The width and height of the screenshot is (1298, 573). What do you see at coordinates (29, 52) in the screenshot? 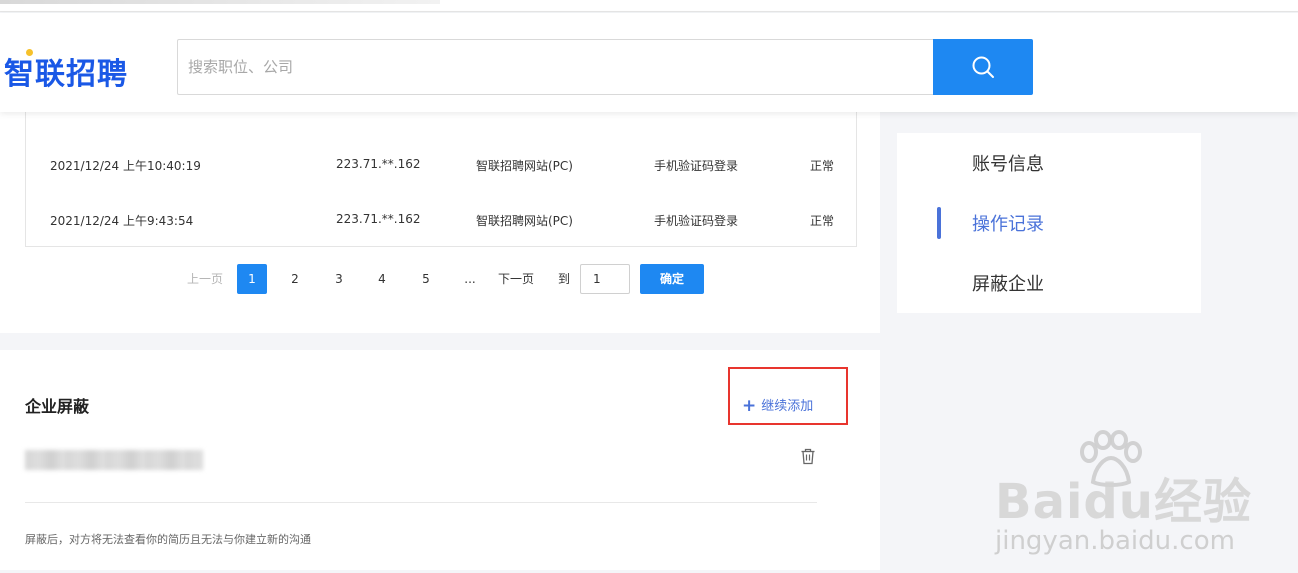
I see `logo-dot-icon` at bounding box center [29, 52].